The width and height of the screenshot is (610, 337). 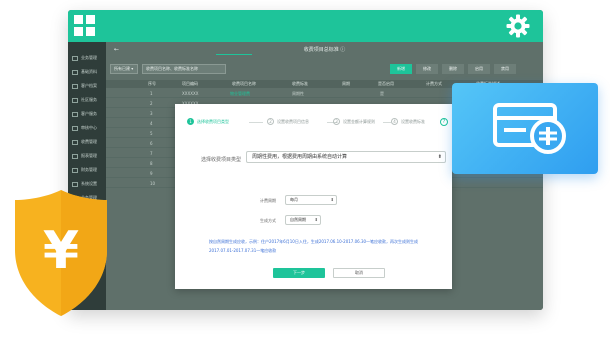 I want to click on step-4: 4 设置收费标准, so click(x=408, y=121).